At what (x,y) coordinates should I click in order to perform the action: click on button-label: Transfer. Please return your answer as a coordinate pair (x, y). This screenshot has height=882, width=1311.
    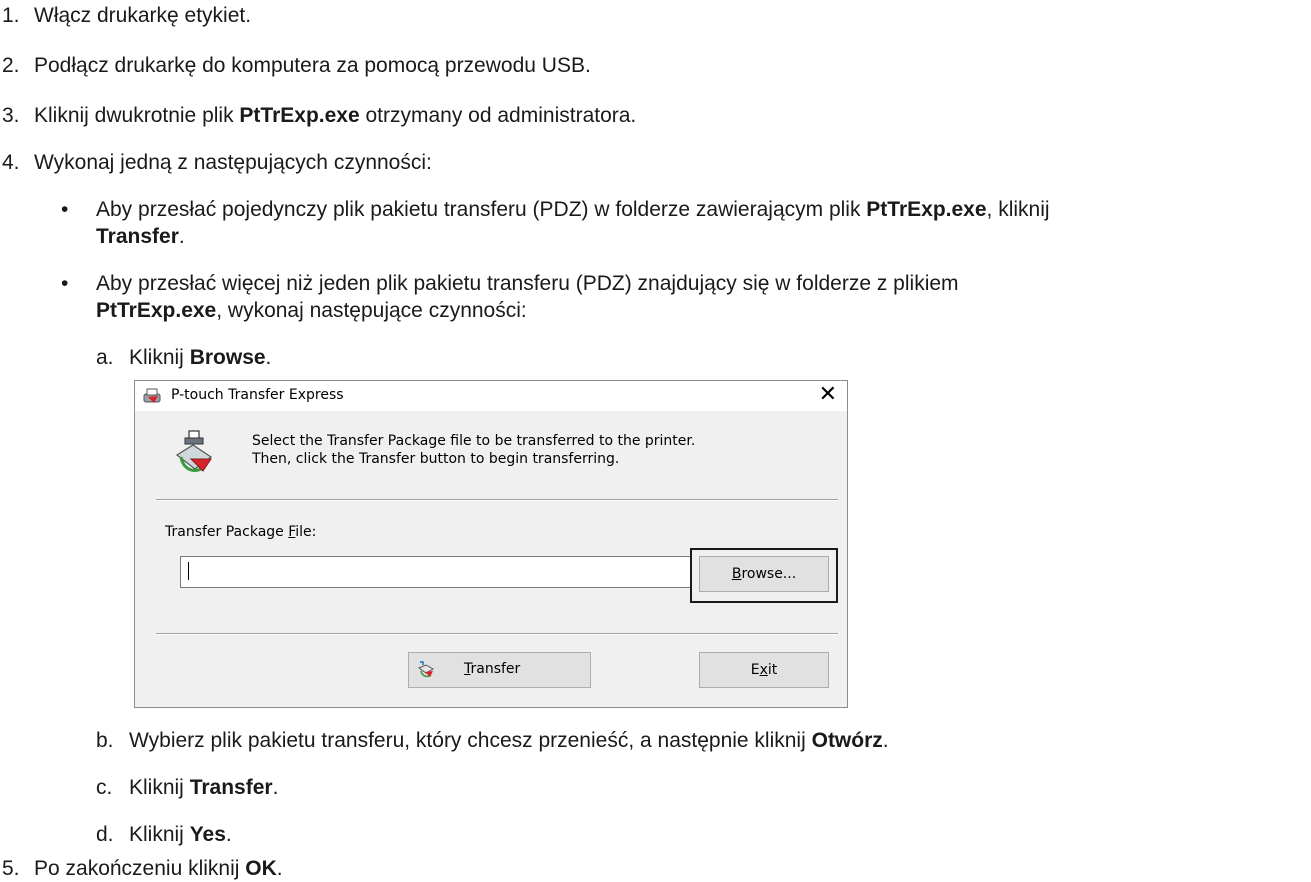
    Looking at the image, I should click on (492, 669).